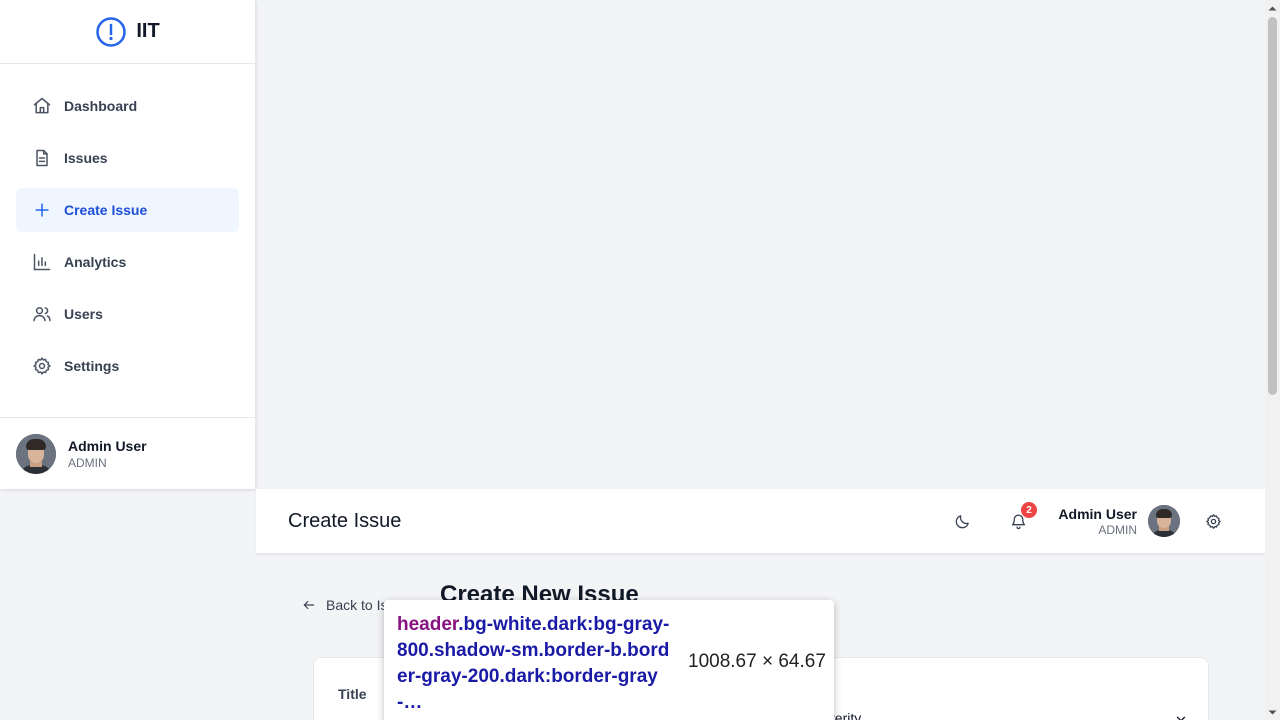 The width and height of the screenshot is (1280, 720). I want to click on sidebar-user-profile: Admin User ADMIN, so click(127, 453).